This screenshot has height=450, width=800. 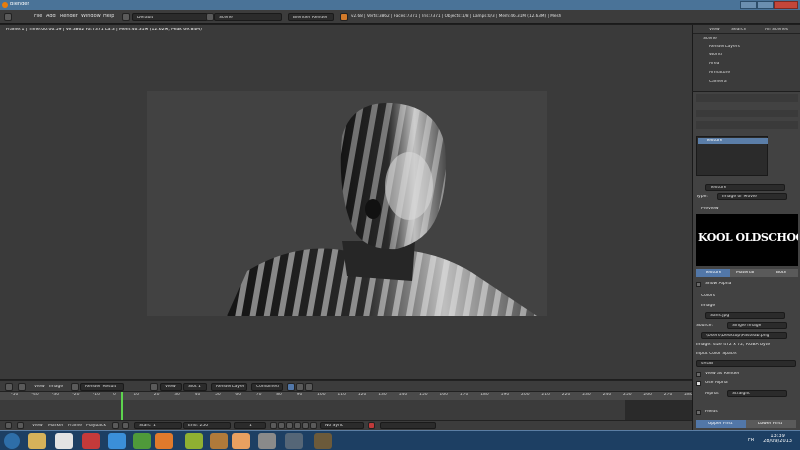 What do you see at coordinates (733, 141) in the screenshot?
I see `texture-slot-selected: Texture` at bounding box center [733, 141].